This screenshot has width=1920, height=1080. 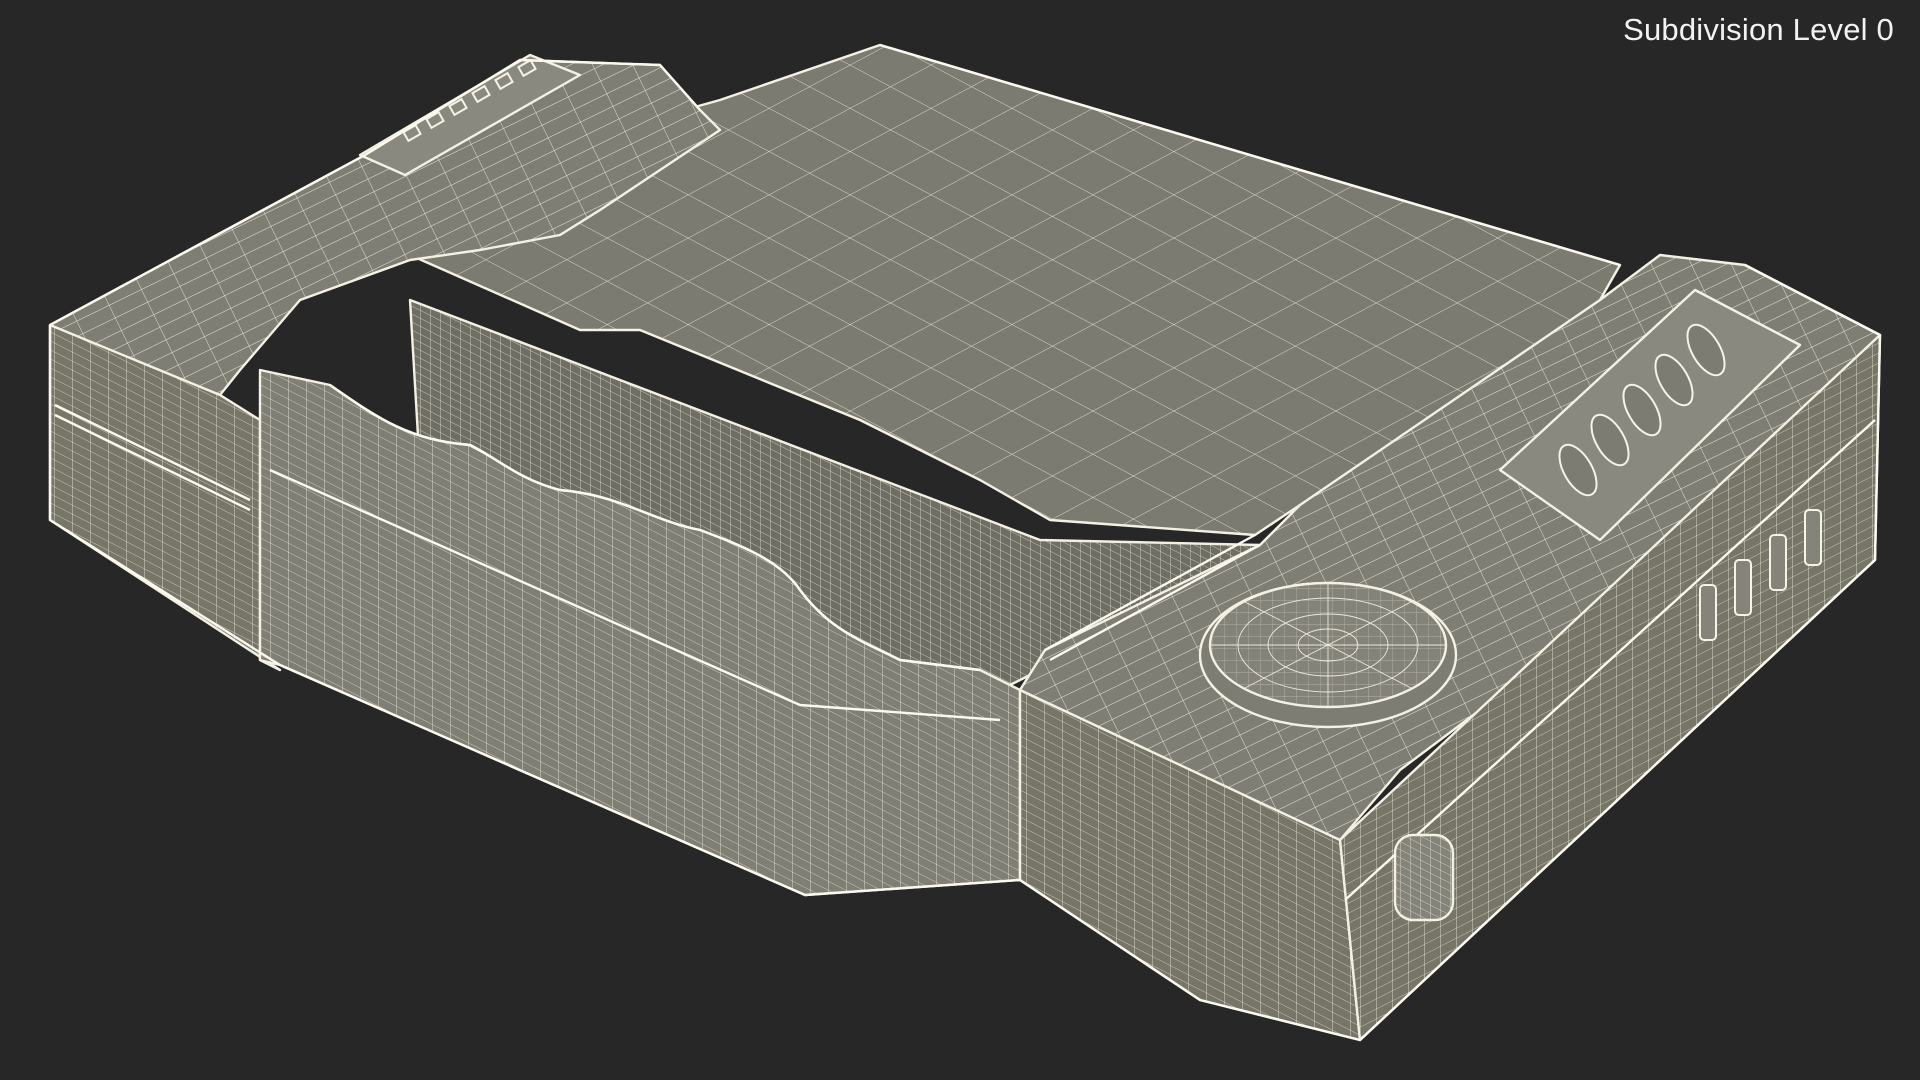 What do you see at coordinates (1424, 877) in the screenshot?
I see `side-port-icon` at bounding box center [1424, 877].